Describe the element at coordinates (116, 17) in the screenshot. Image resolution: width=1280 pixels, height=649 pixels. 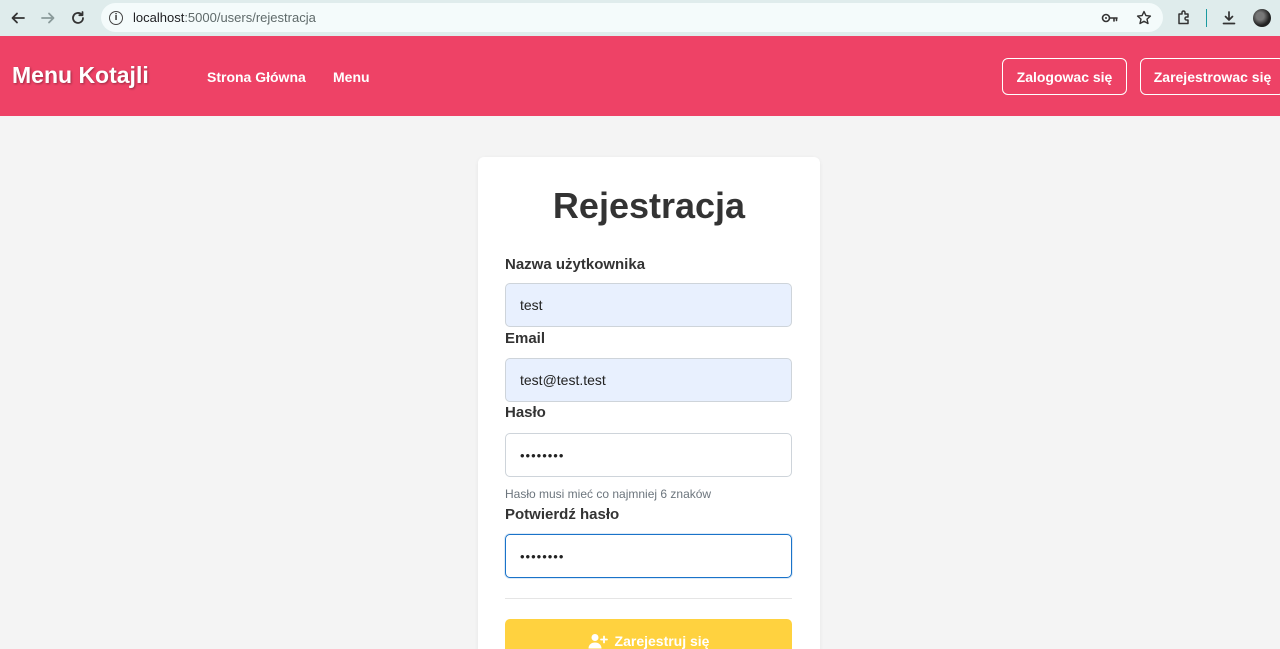
I see `site-info-icon: i` at that location.